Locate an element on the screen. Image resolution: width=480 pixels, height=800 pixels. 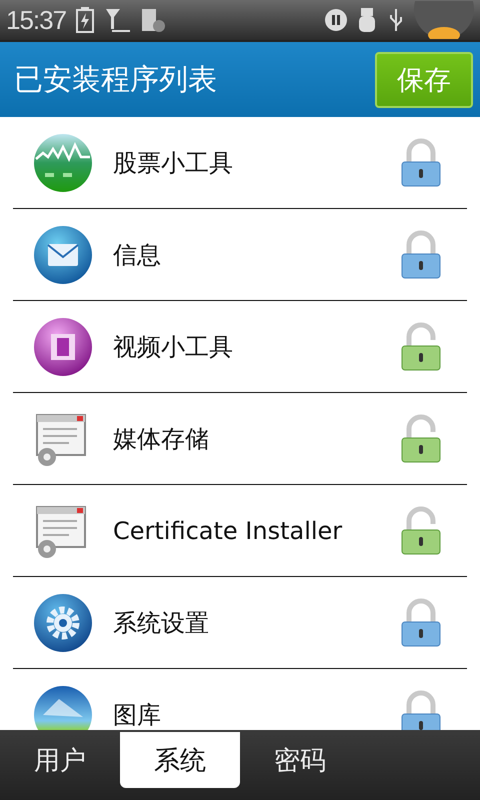
status-time: 15:37 is located at coordinates (36, 20).